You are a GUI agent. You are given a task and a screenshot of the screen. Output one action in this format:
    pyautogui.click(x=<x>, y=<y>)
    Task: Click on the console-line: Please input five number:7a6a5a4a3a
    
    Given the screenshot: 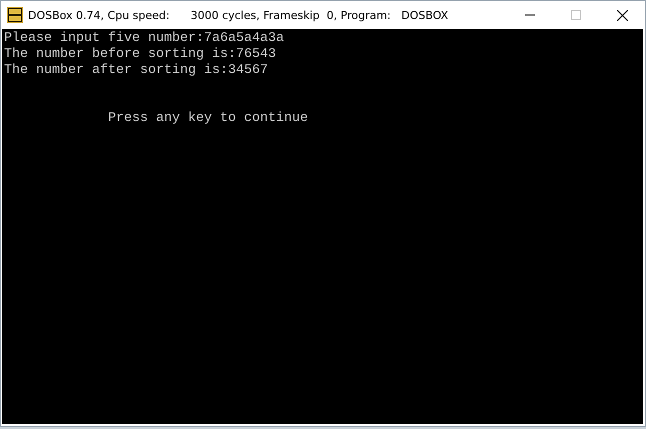 What is the action you would take?
    pyautogui.click(x=144, y=39)
    